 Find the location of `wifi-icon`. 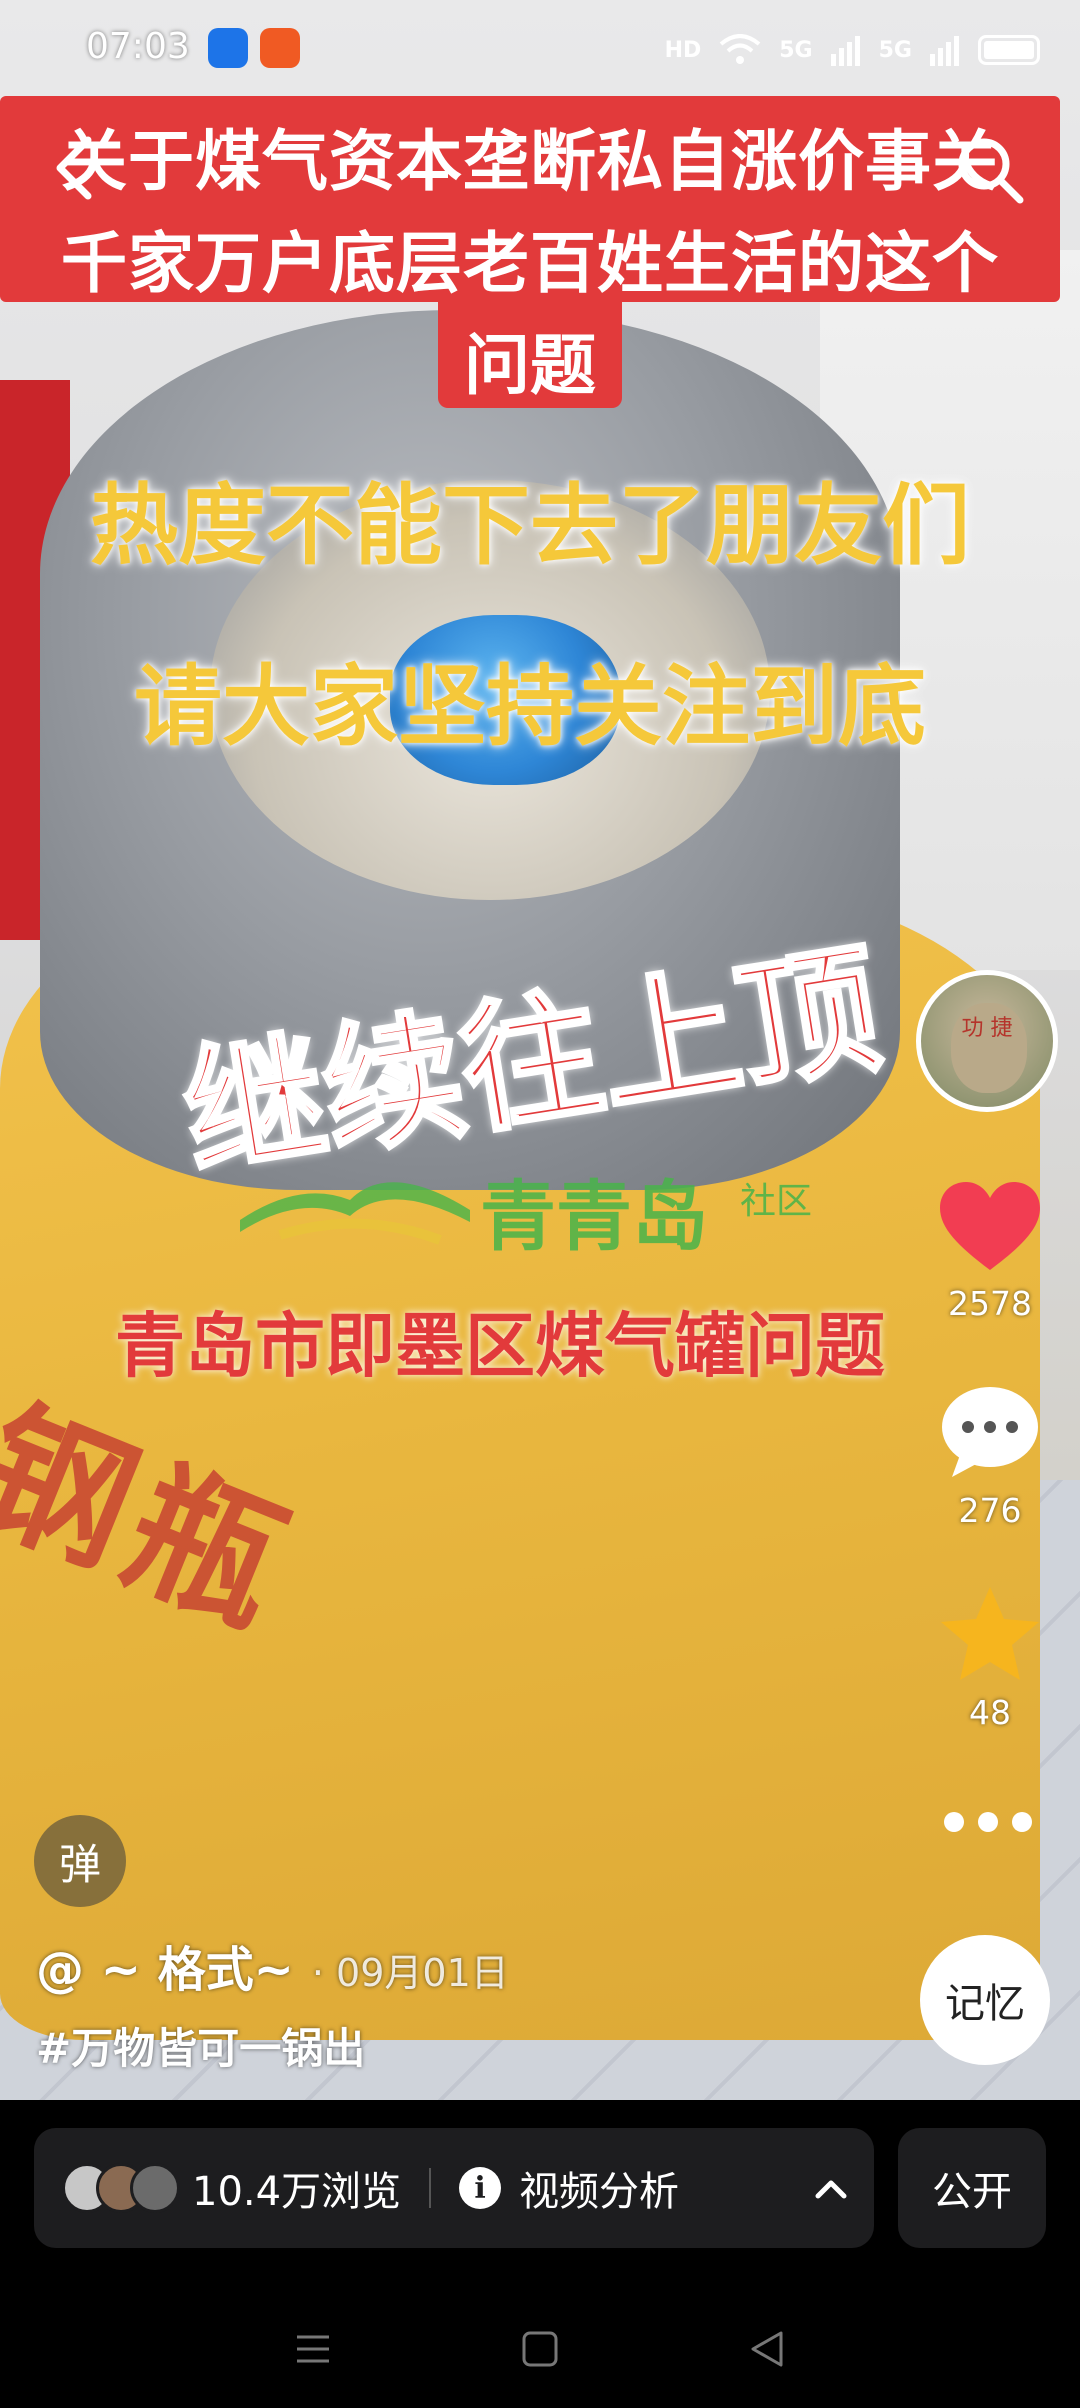

wifi-icon is located at coordinates (740, 49).